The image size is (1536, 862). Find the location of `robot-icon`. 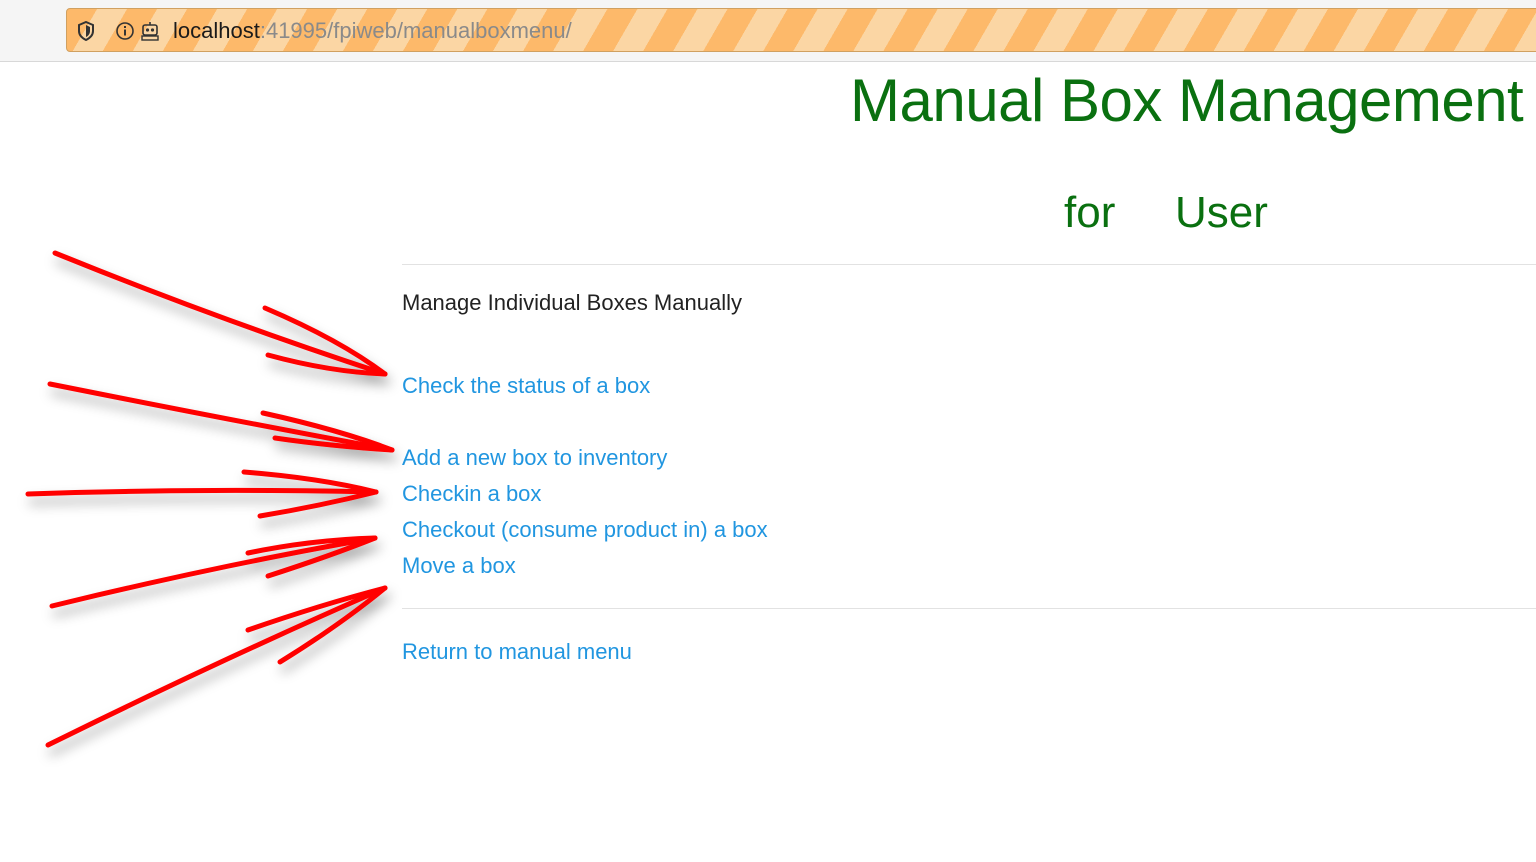

robot-icon is located at coordinates (150, 31).